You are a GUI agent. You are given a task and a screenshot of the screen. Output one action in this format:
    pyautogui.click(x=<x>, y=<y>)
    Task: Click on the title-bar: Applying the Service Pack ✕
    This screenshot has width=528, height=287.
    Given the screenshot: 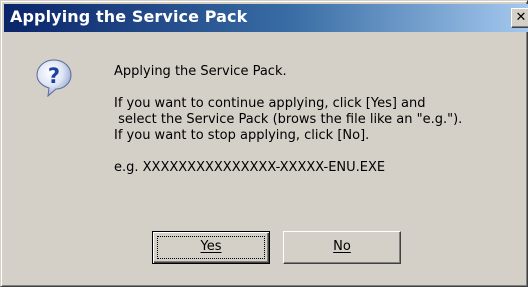 What is the action you would take?
    pyautogui.click(x=266, y=18)
    